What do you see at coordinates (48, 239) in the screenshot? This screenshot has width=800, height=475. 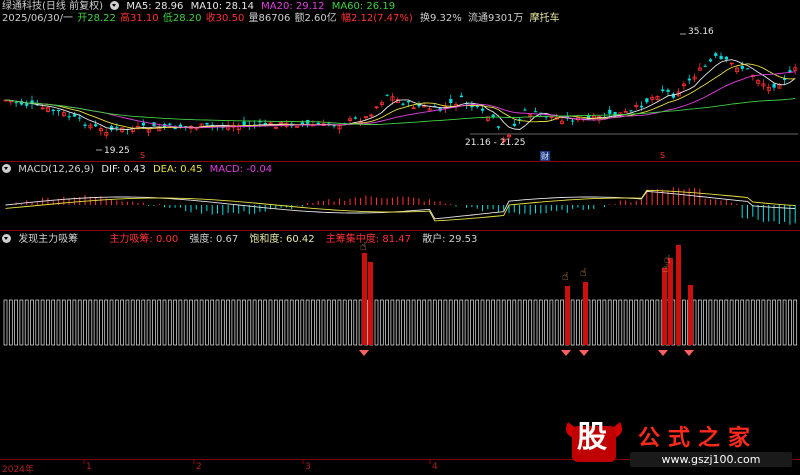 I see `indicator-title: 发现主力吸筹` at bounding box center [48, 239].